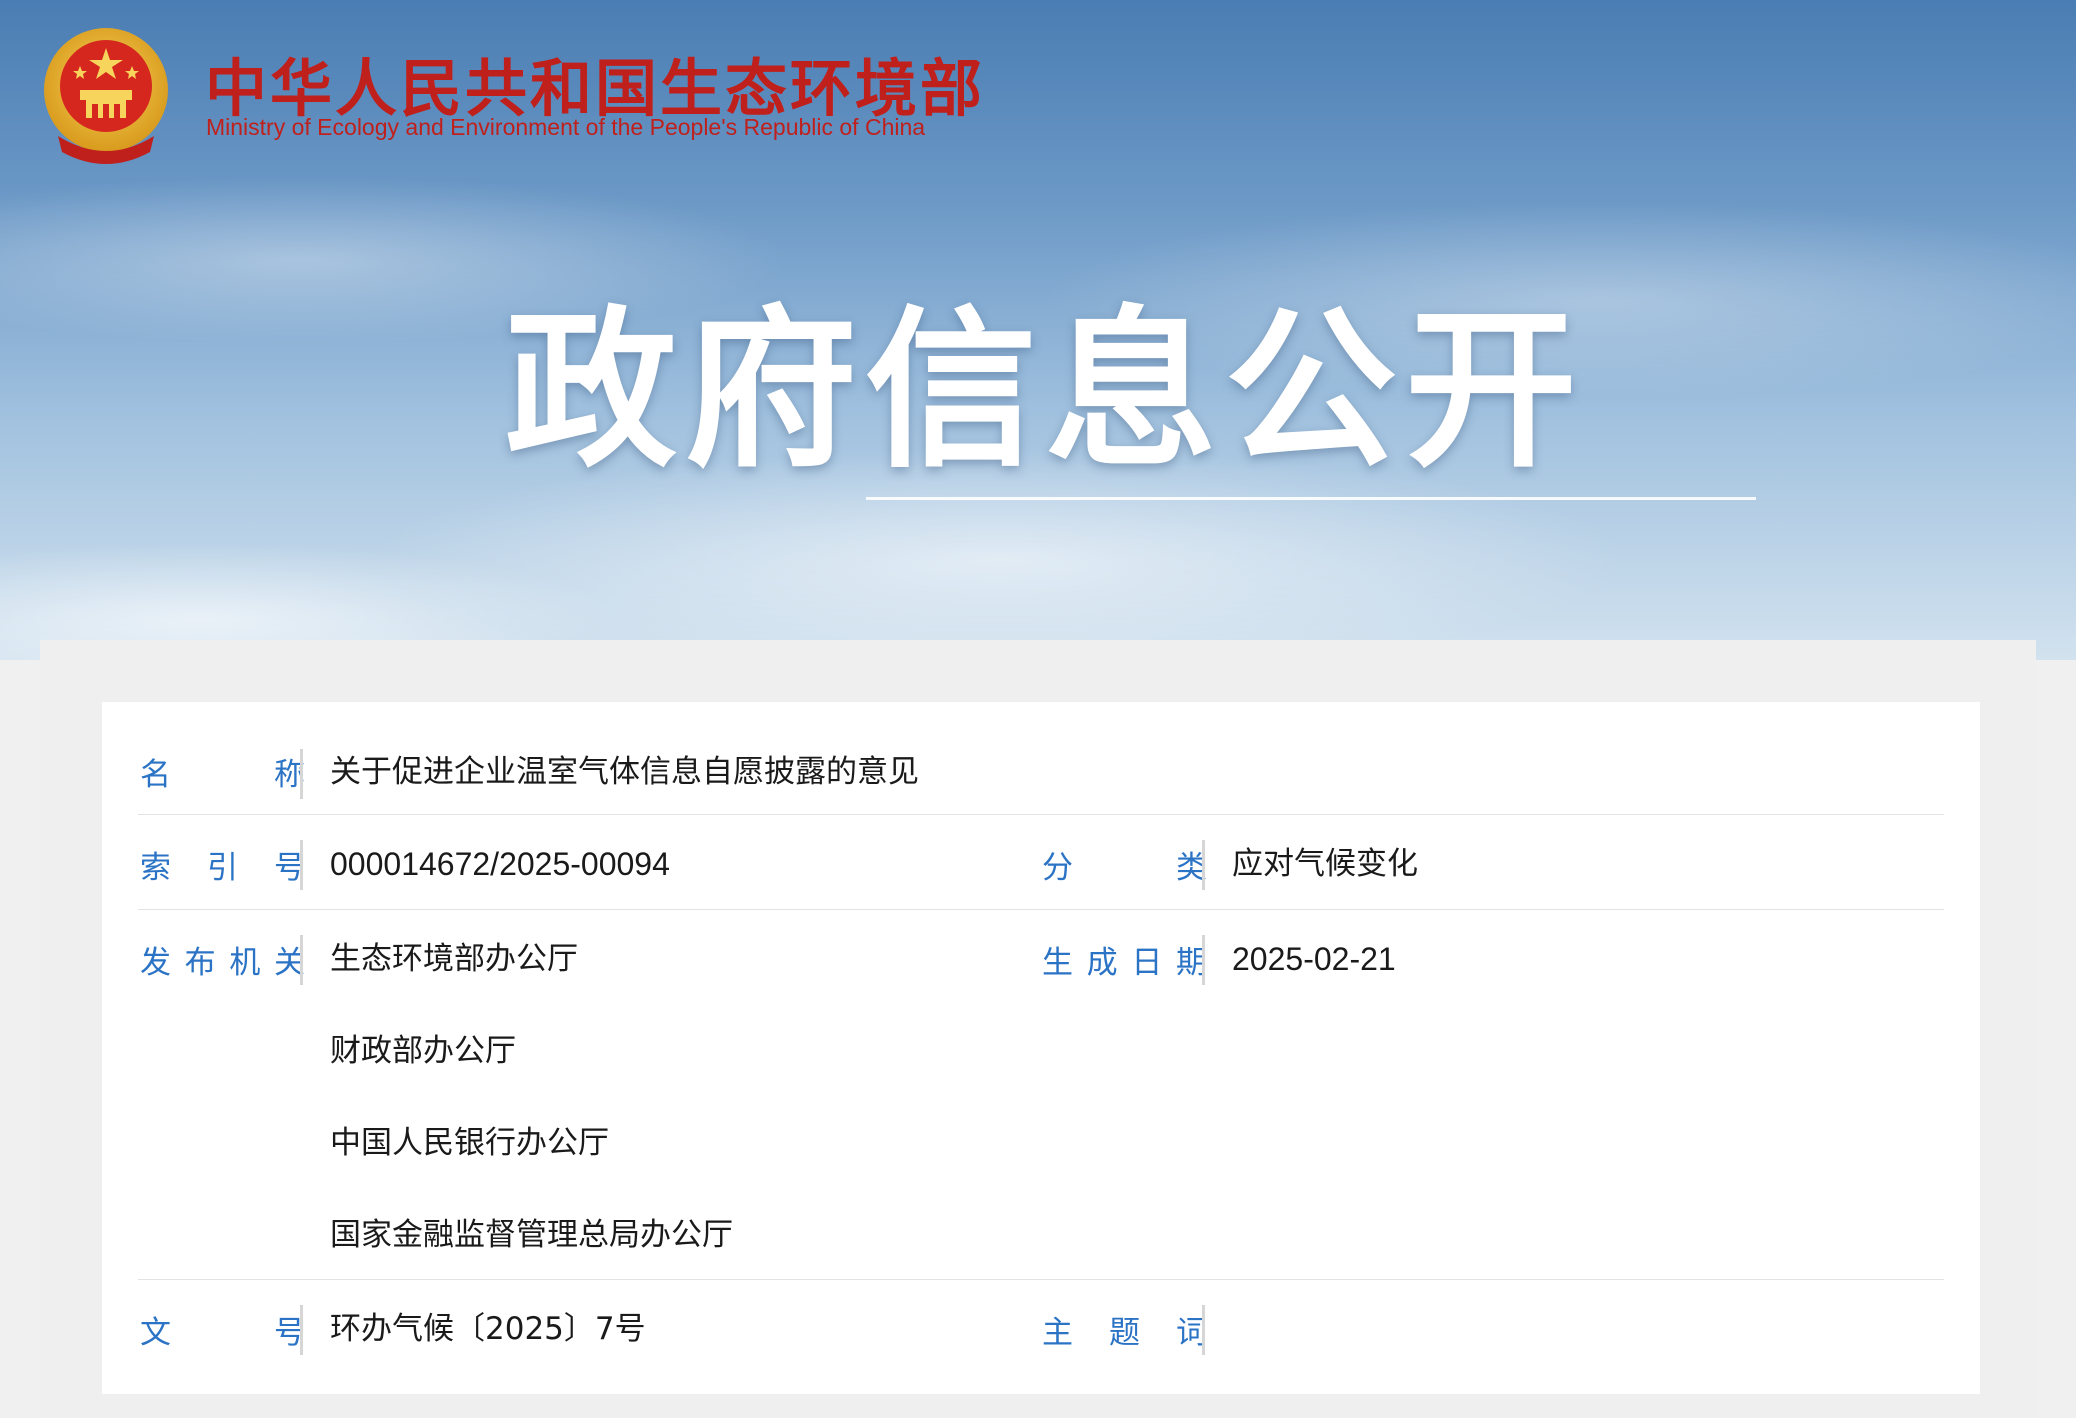 The width and height of the screenshot is (2076, 1418). Describe the element at coordinates (531, 1117) in the screenshot. I see `issuer-list: 生态环境部办公厅 财政部办公厅 中国人民银行办公厅 国家金融监督管理总局办公厅` at that location.